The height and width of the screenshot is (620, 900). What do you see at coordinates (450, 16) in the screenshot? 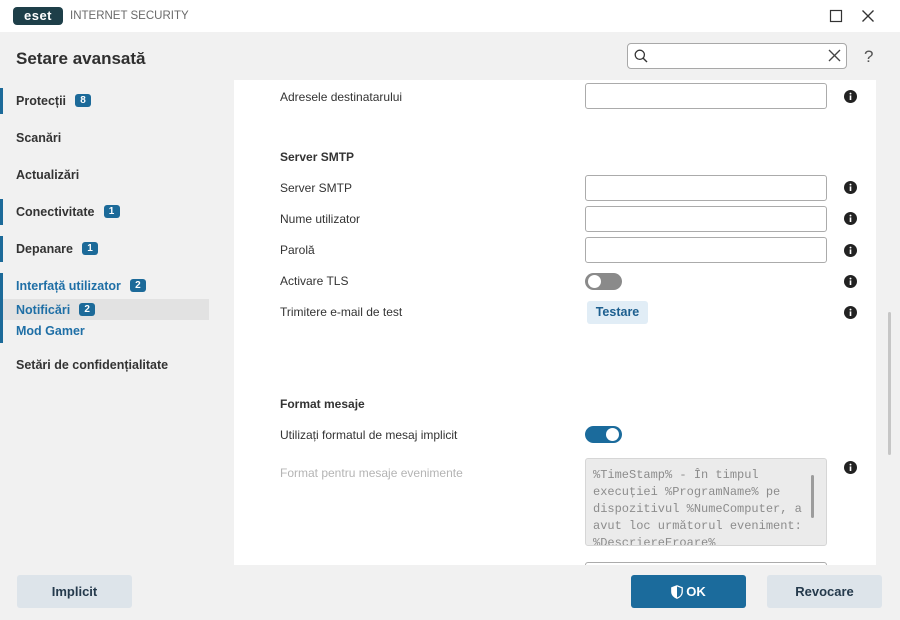
I see `title-bar: eset INTERNET SECURITY` at bounding box center [450, 16].